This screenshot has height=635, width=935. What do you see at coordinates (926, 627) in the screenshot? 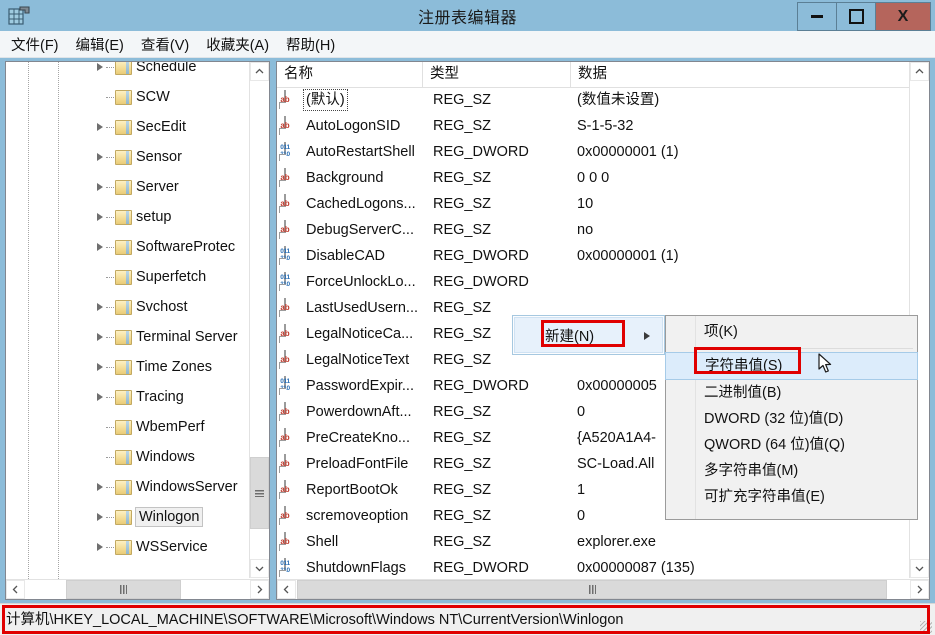
I see `resize-grip-icon` at bounding box center [926, 627].